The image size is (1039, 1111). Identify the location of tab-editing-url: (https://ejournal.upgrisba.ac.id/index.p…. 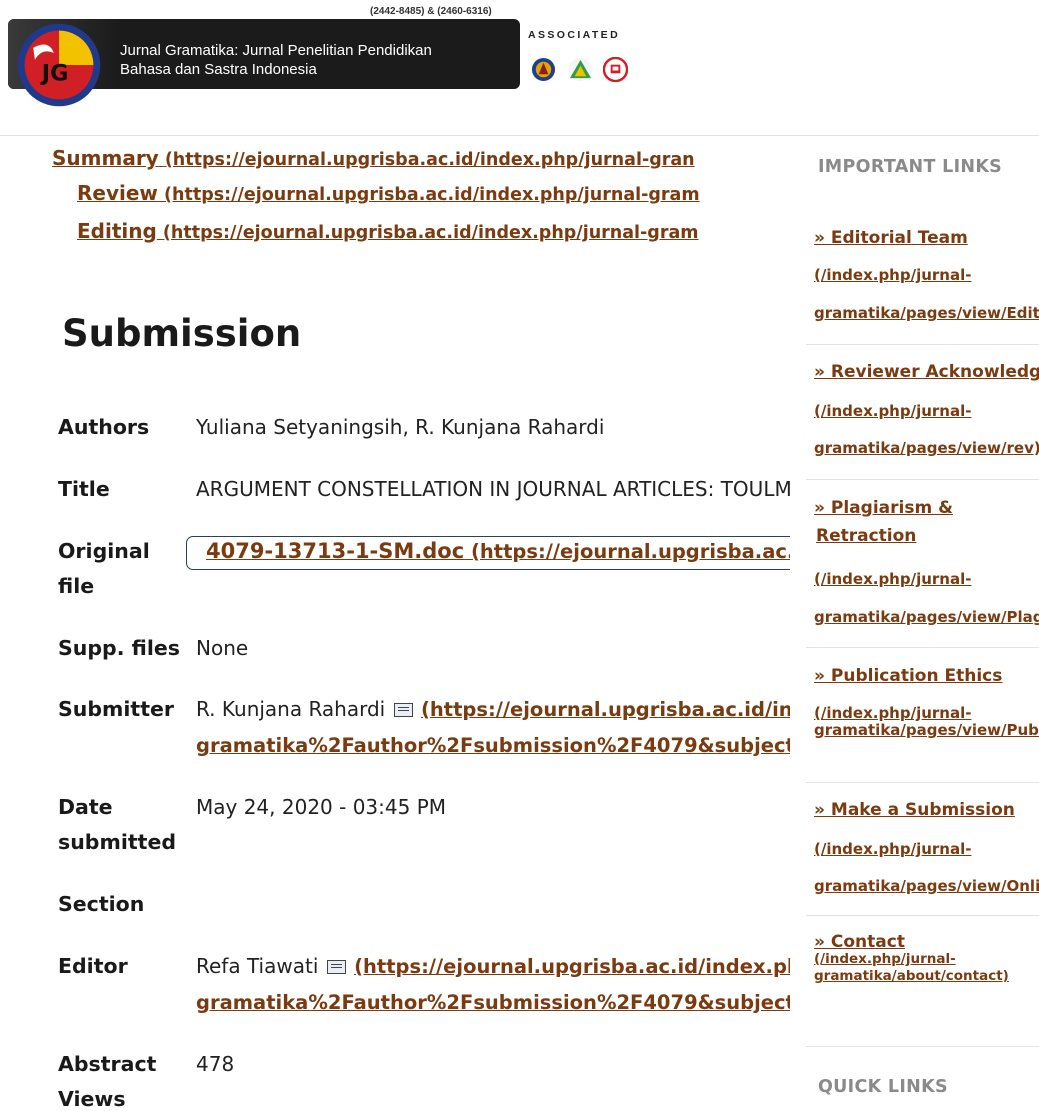
(430, 233).